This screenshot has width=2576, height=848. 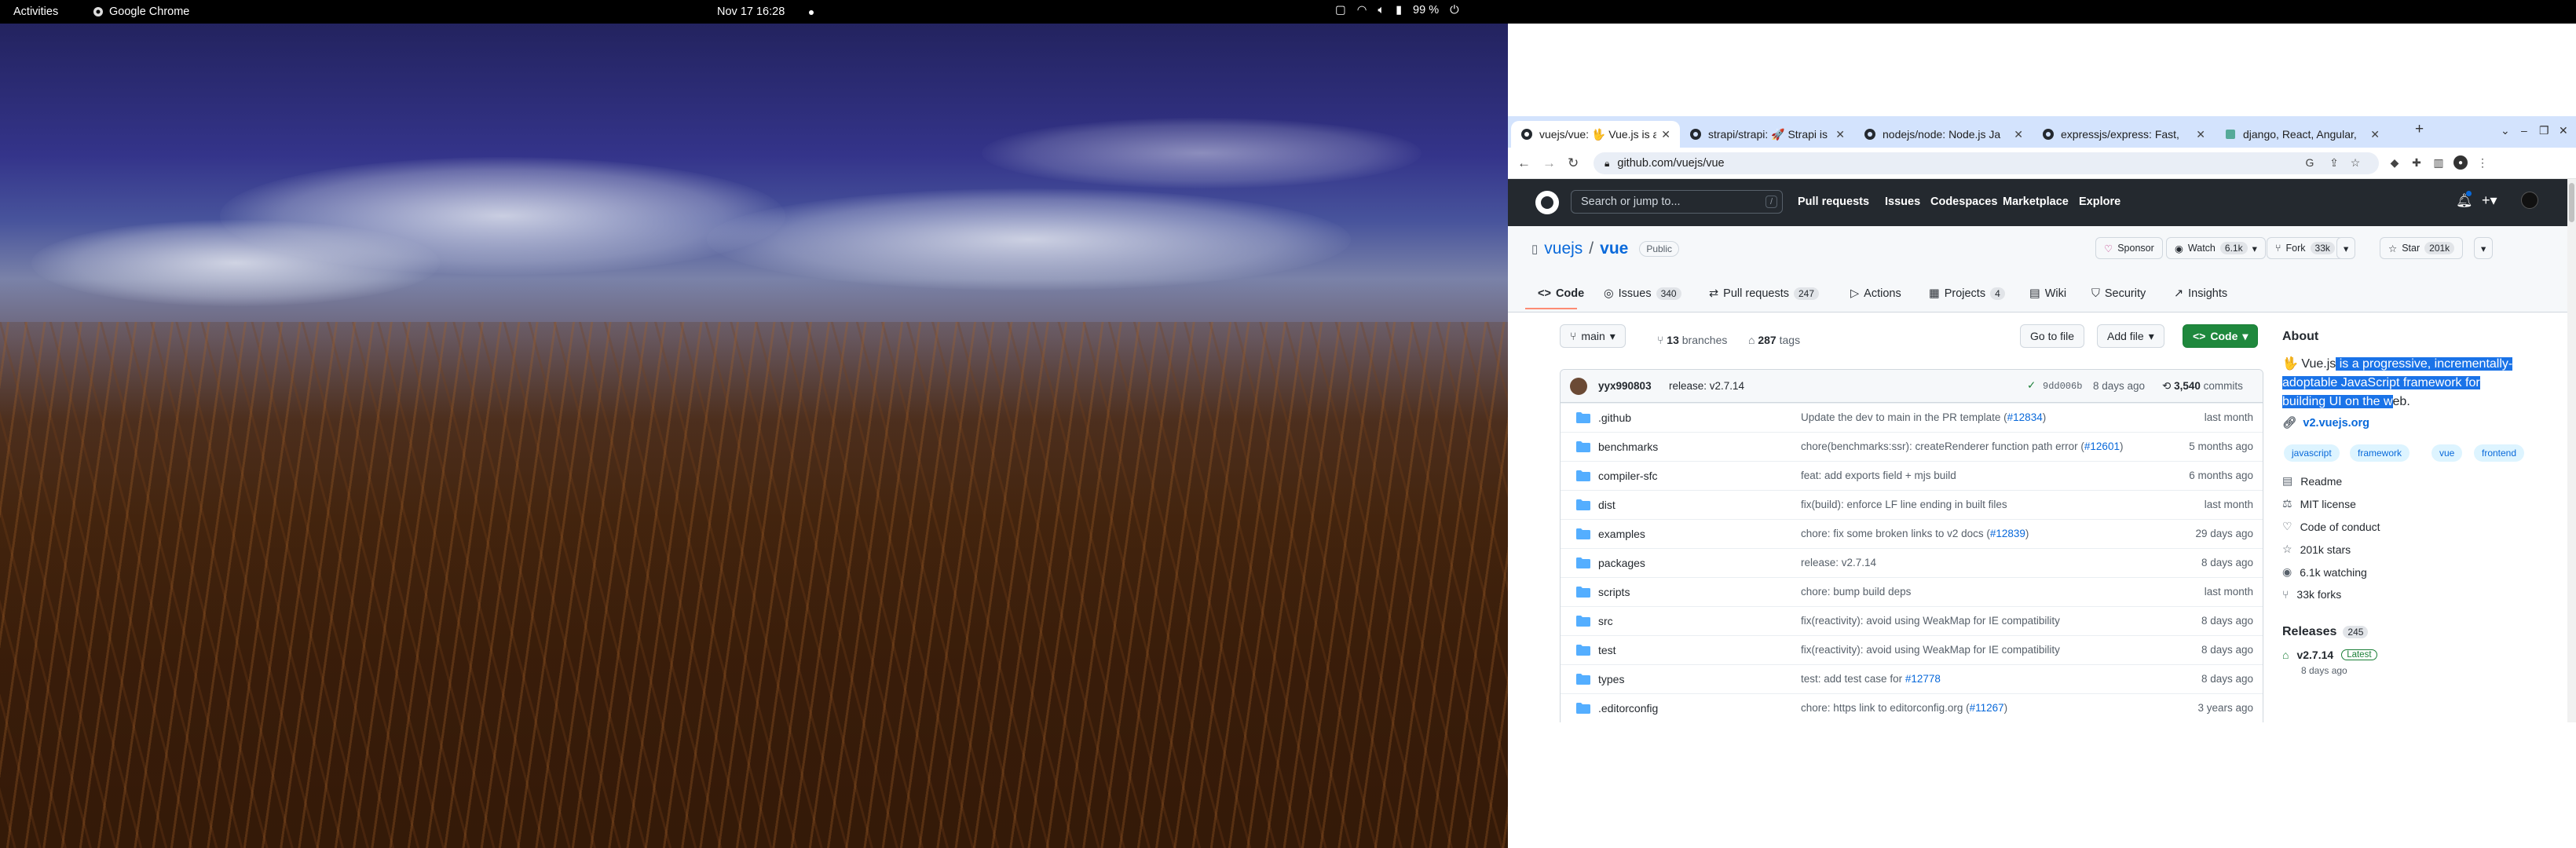 I want to click on pr-link: #12834, so click(x=2025, y=417).